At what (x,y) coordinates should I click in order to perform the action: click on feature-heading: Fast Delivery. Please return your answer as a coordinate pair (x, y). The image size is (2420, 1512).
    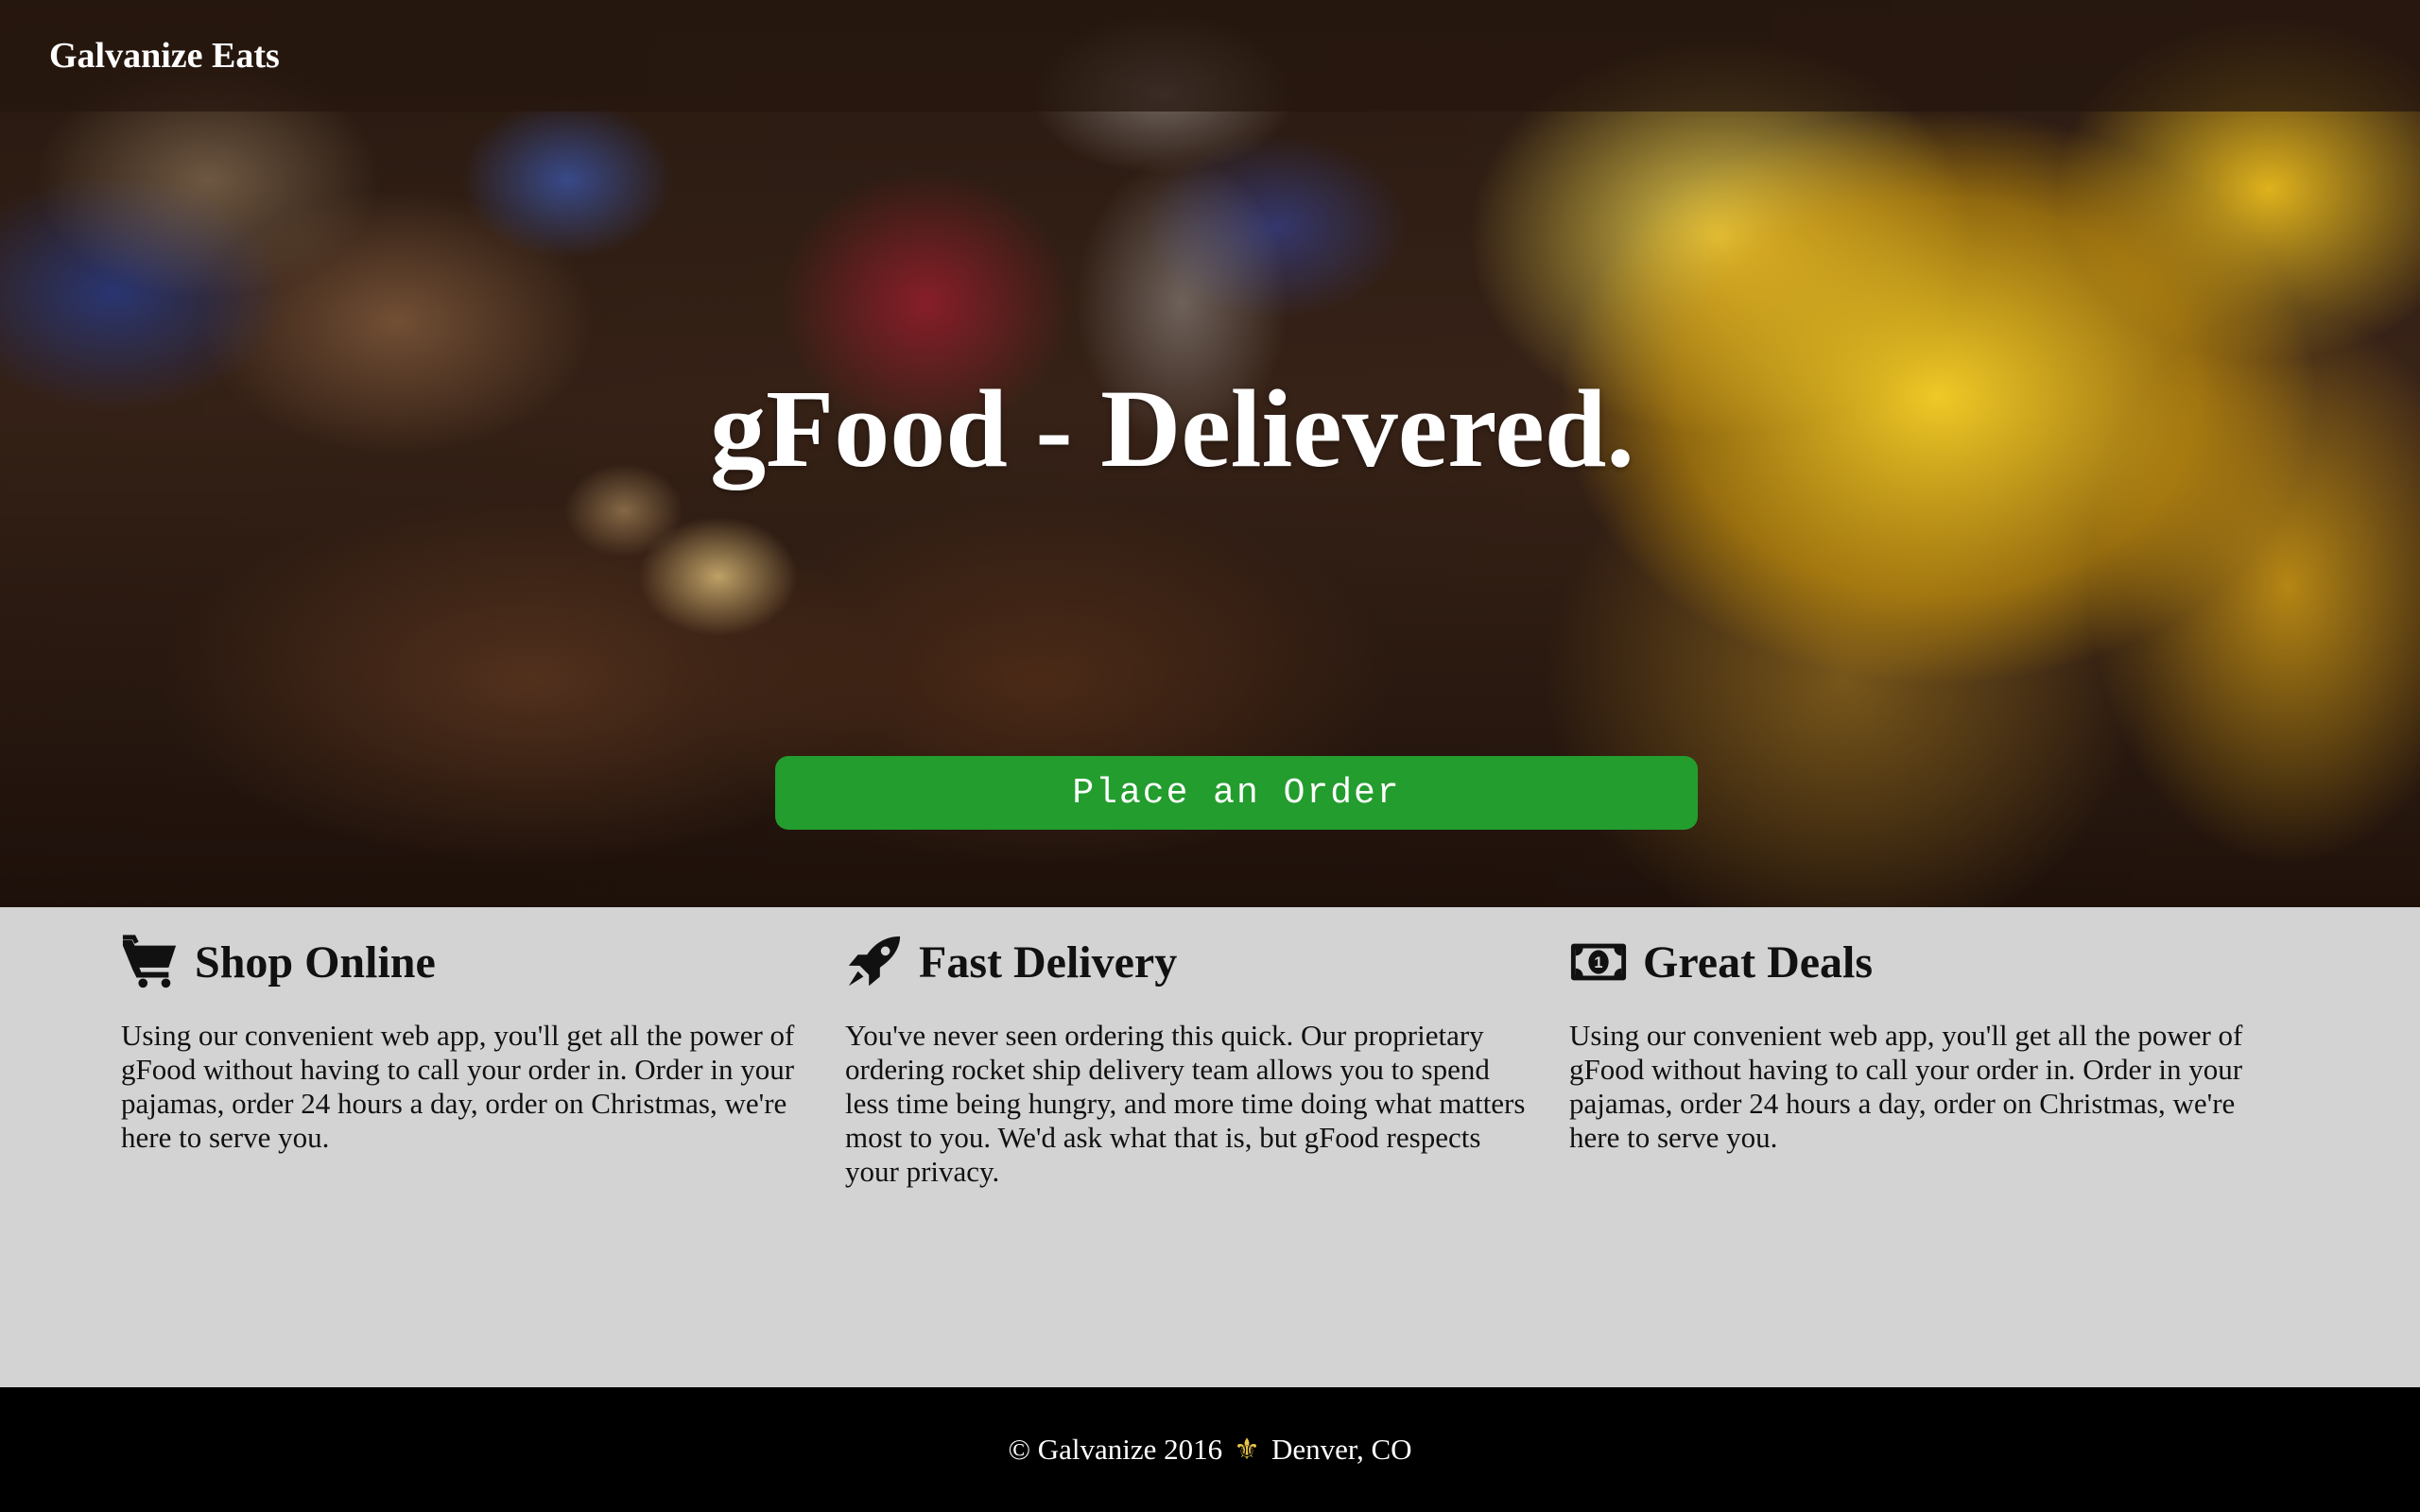
    Looking at the image, I should click on (1192, 962).